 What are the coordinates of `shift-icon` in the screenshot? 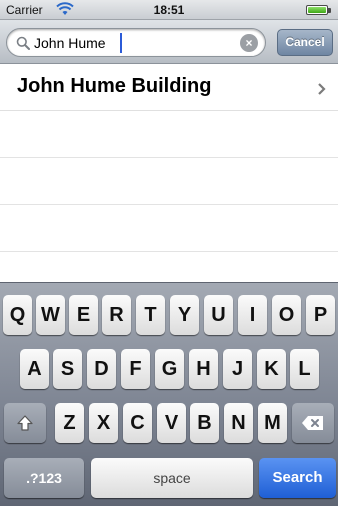 It's located at (25, 423).